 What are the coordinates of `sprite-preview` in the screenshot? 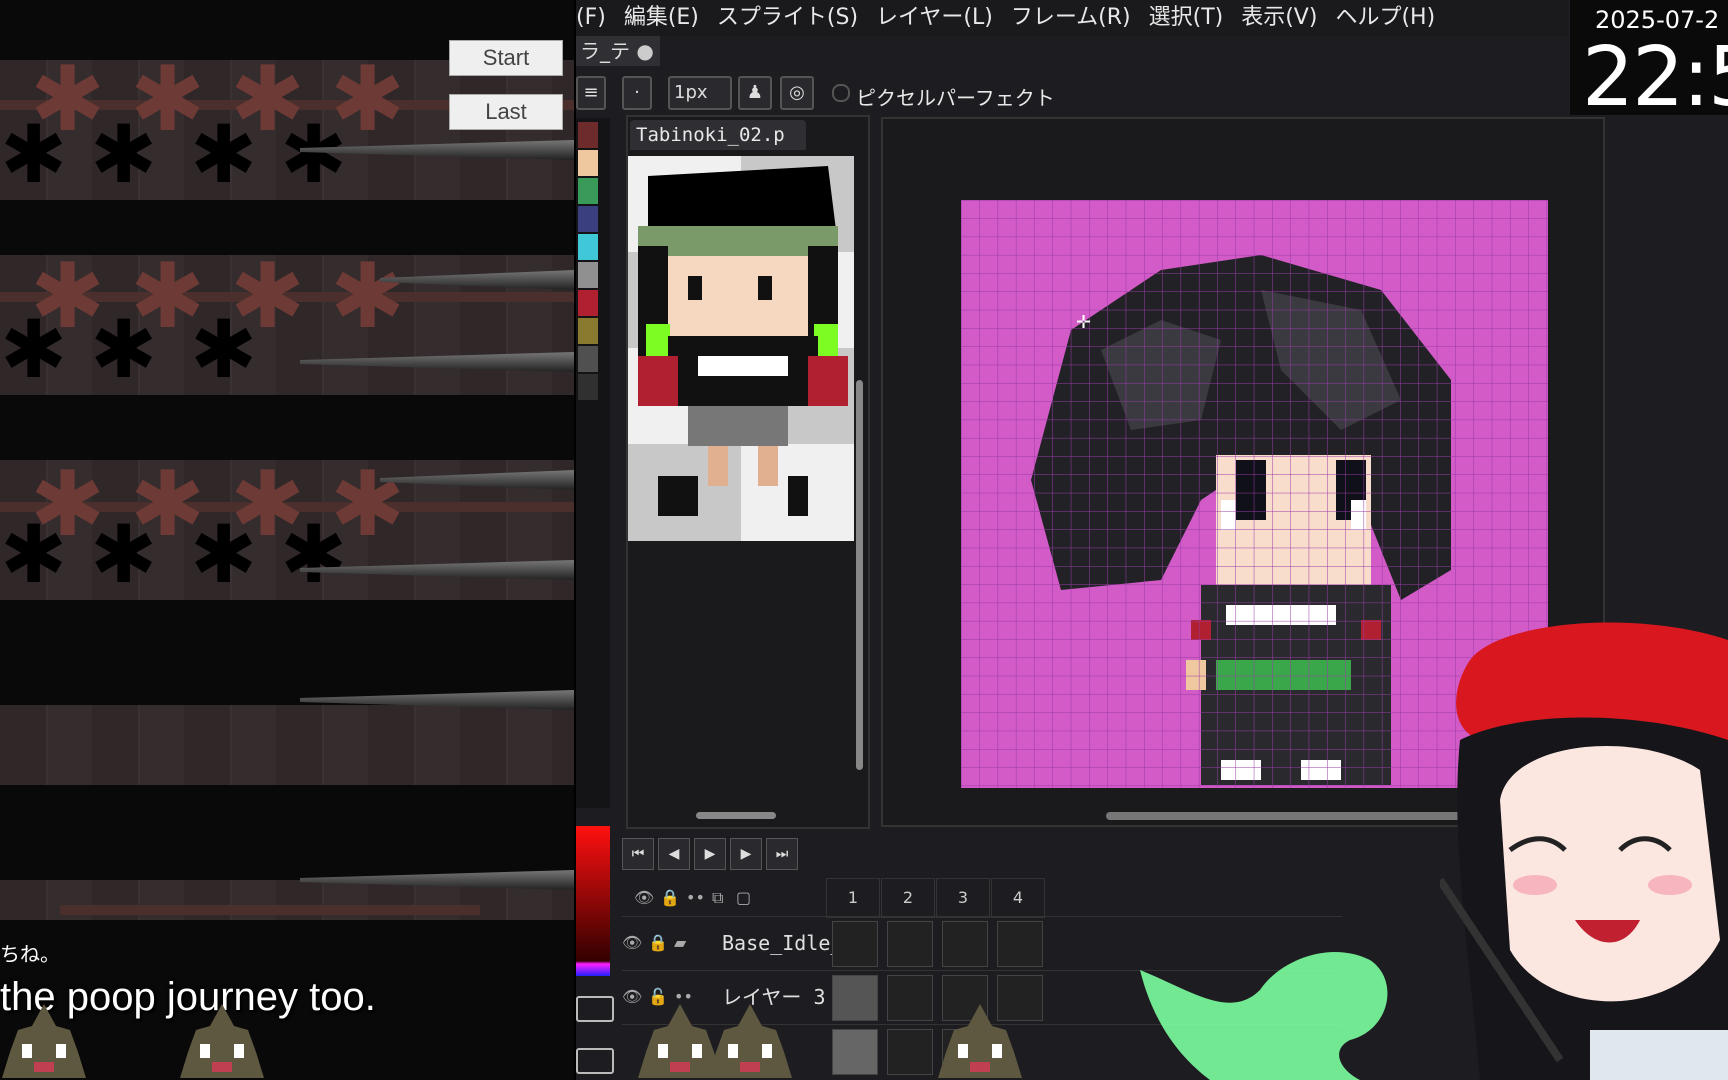 It's located at (741, 348).